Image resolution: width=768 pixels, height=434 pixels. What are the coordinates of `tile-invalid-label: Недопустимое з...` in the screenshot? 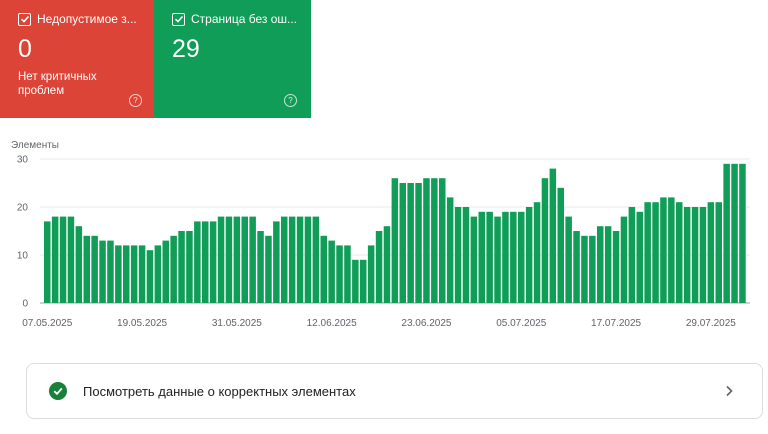 It's located at (87, 19).